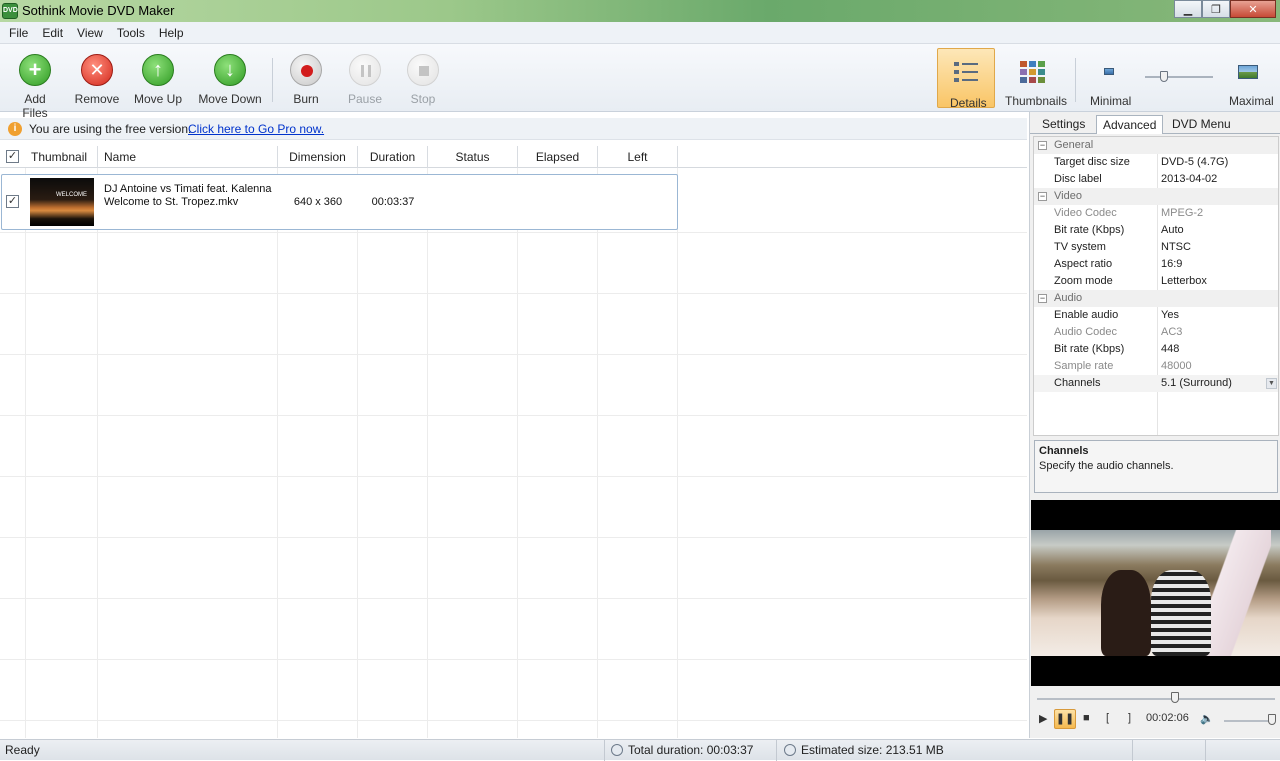 This screenshot has width=1280, height=761. What do you see at coordinates (1156, 162) in the screenshot?
I see `property-target-disc-size: Target disc size DVD-5 (4.7G)` at bounding box center [1156, 162].